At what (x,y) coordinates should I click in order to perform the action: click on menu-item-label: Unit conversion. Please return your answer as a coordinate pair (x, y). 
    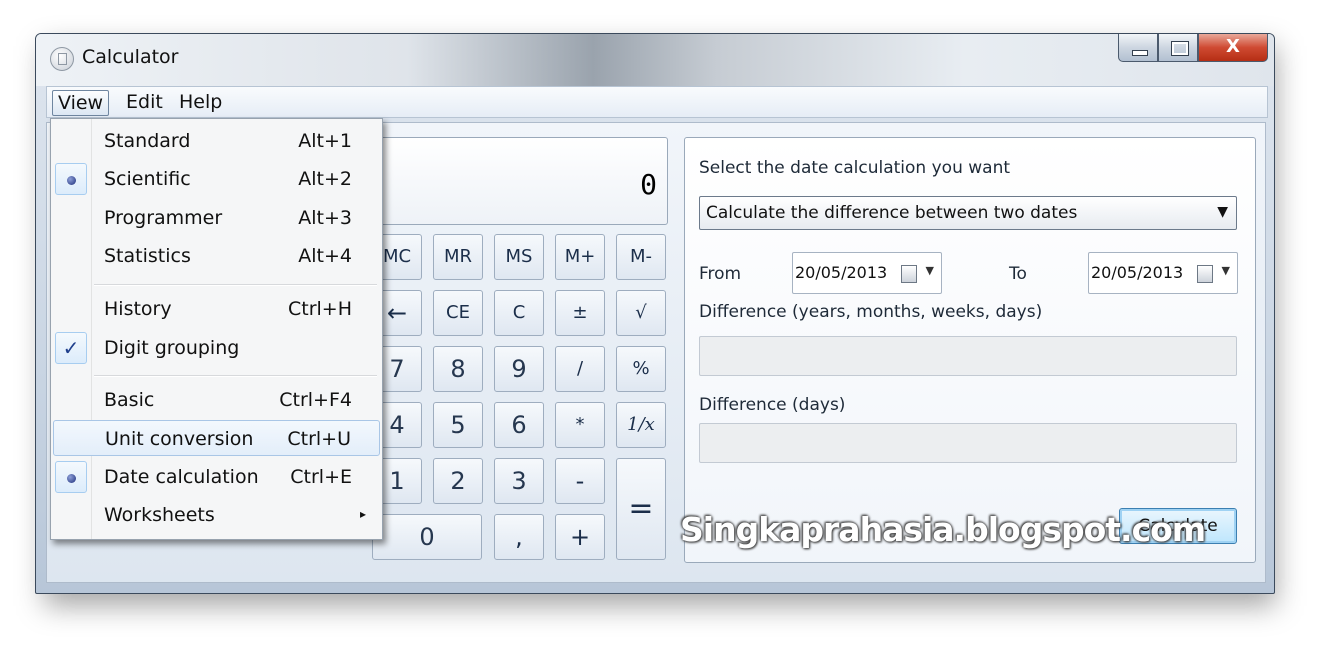
    Looking at the image, I should click on (179, 439).